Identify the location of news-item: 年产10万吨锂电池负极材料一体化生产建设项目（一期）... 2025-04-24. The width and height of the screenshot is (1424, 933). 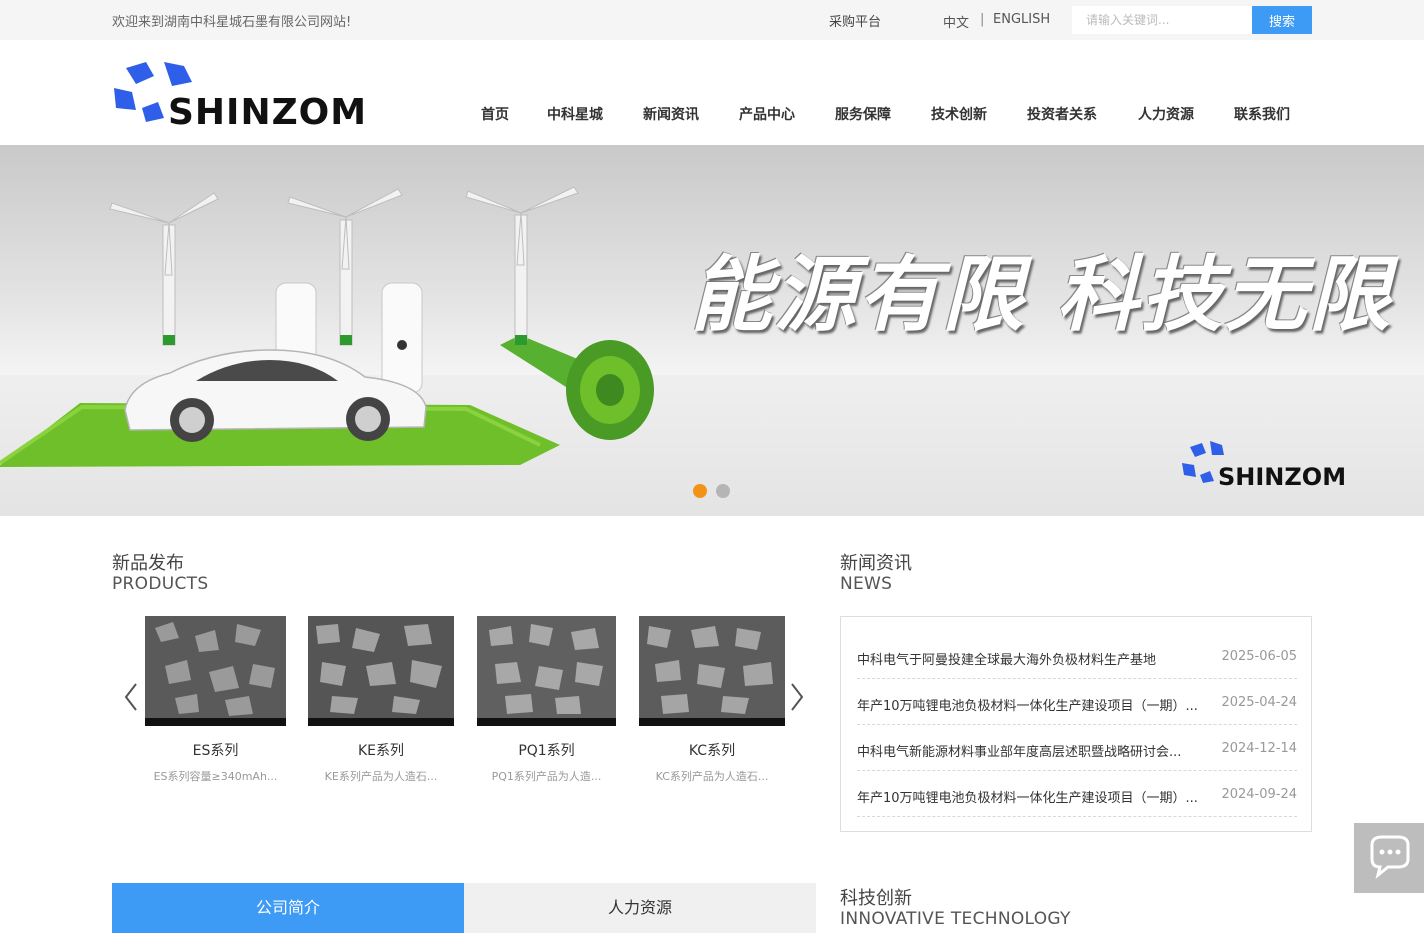
(1077, 702).